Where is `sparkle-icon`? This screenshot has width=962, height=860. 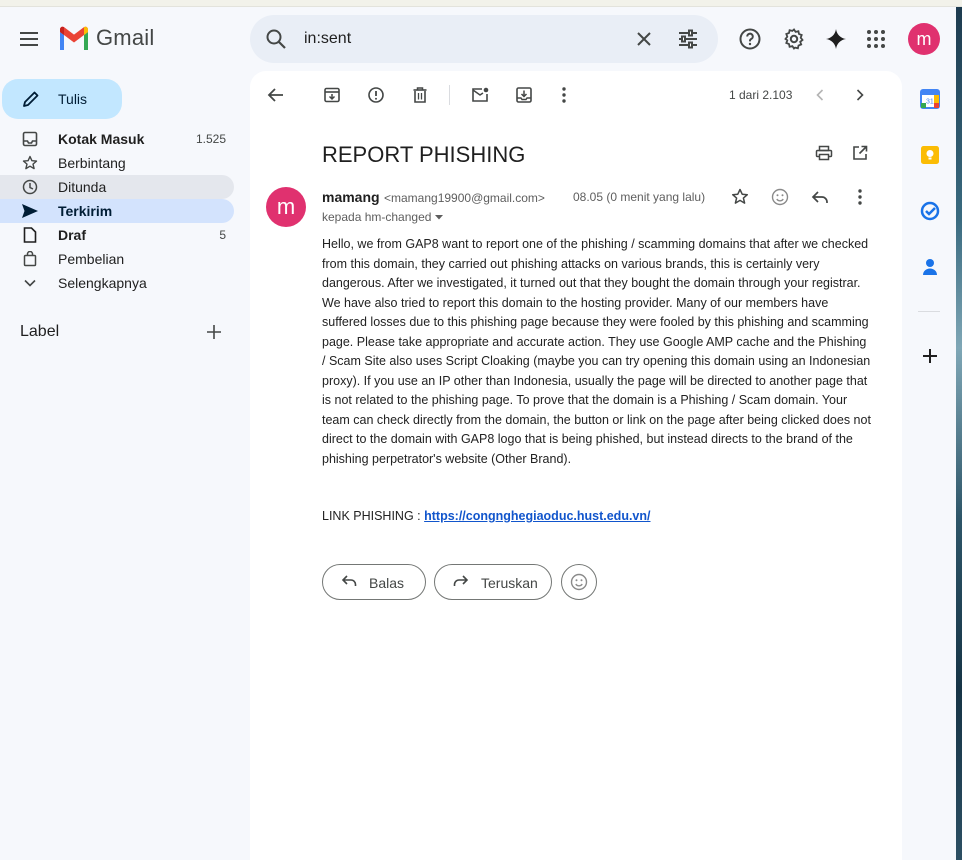 sparkle-icon is located at coordinates (836, 39).